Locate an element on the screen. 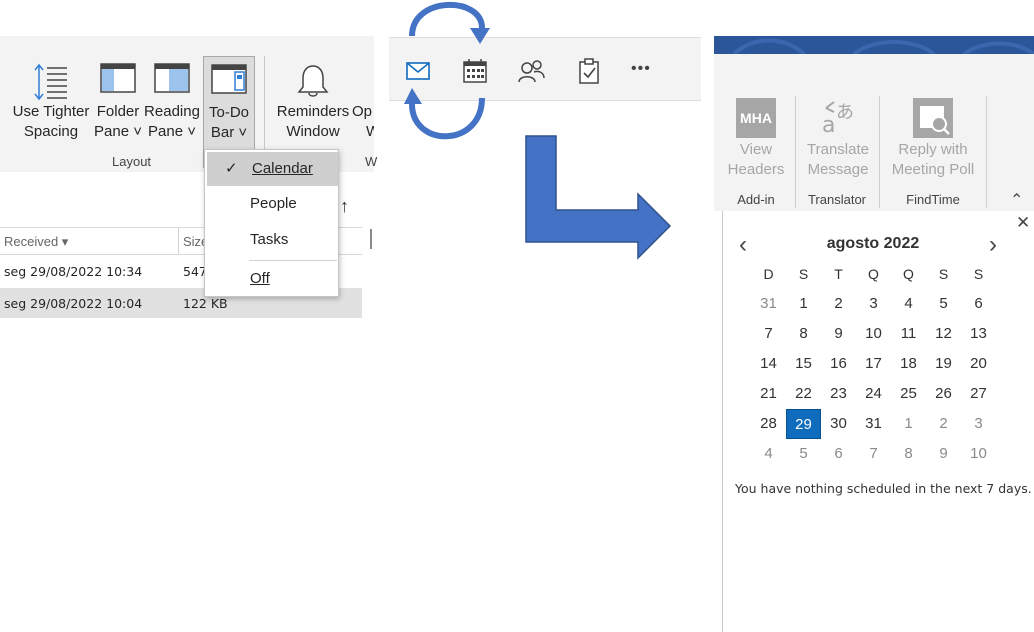 The height and width of the screenshot is (632, 1034). next-month-icon: › is located at coordinates (993, 245).